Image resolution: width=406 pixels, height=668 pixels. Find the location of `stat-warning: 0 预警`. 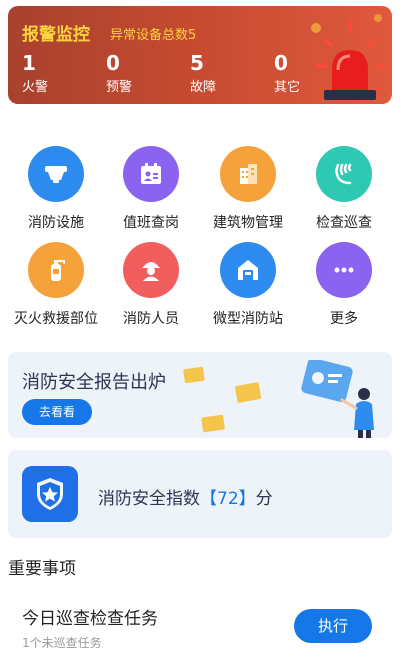

stat-warning: 0 预警 is located at coordinates (119, 73).